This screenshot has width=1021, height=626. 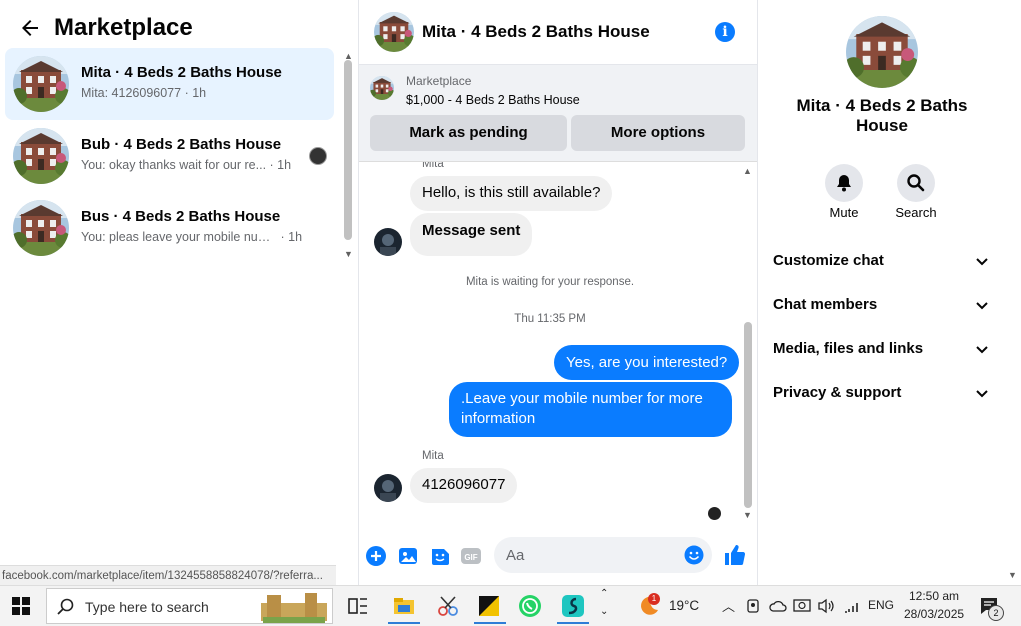 I want to click on conversation-preview-line: You: pleas leave your mobile num... · 1h, so click(x=191, y=237).